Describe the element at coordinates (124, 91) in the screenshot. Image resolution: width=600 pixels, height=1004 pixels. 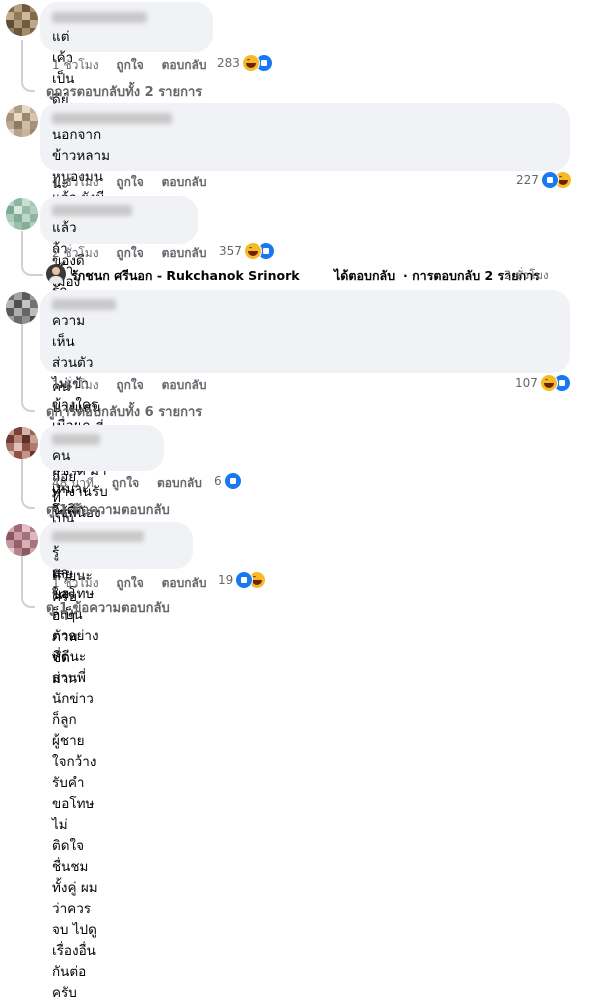
I see `view-replies-link: ดูการตอบกลับทั้ง 2 รายการ` at that location.